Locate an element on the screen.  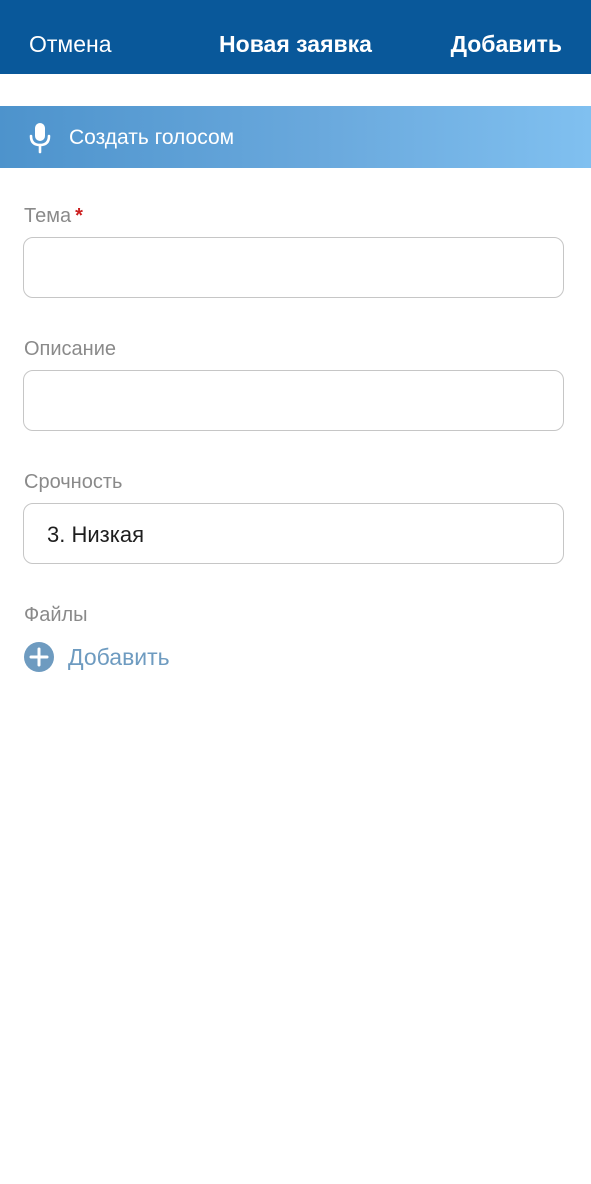
files-field-label: Файлы is located at coordinates (56, 615).